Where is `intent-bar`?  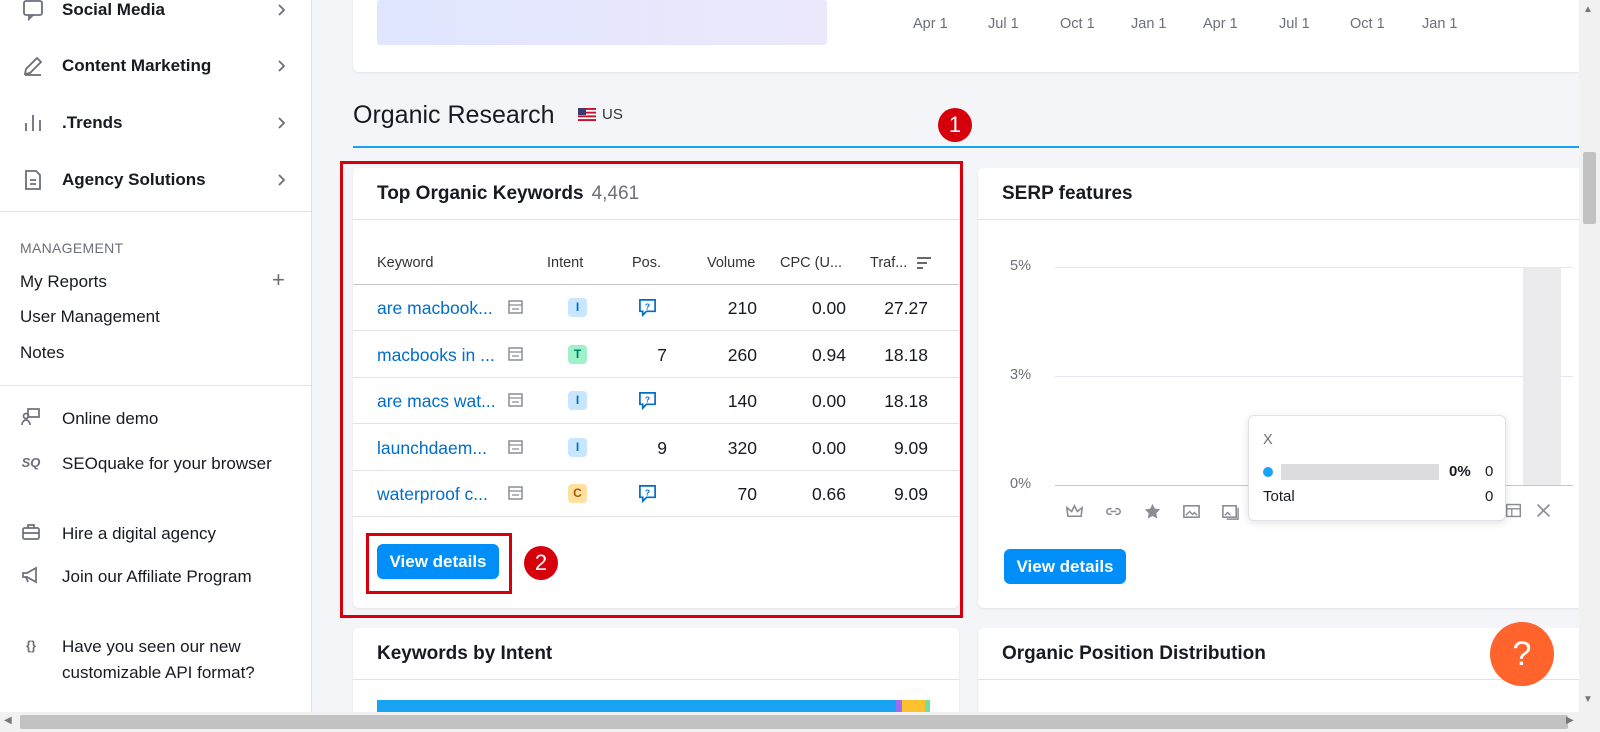
intent-bar is located at coordinates (656, 706).